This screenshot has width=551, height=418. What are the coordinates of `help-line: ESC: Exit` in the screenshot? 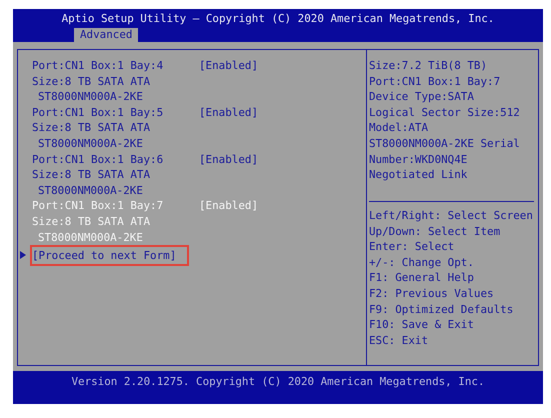 It's located at (399, 340).